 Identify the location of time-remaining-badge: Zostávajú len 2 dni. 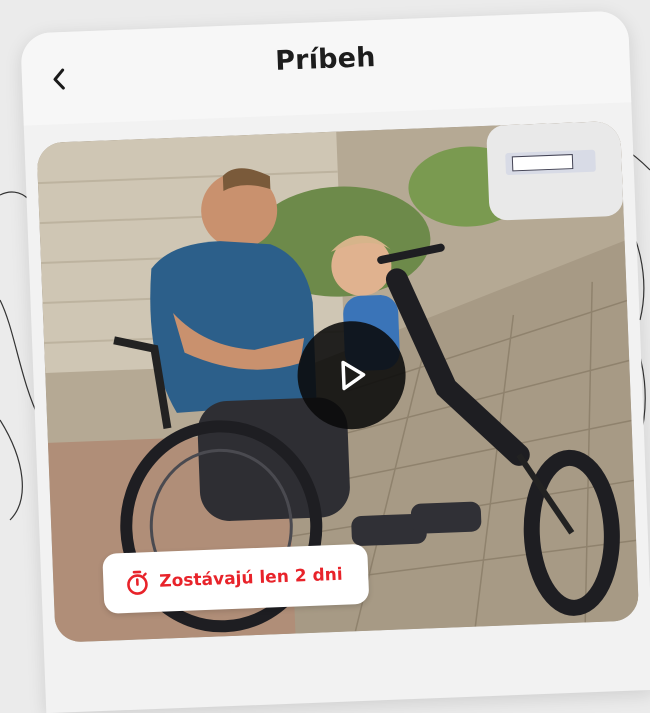
(235, 579).